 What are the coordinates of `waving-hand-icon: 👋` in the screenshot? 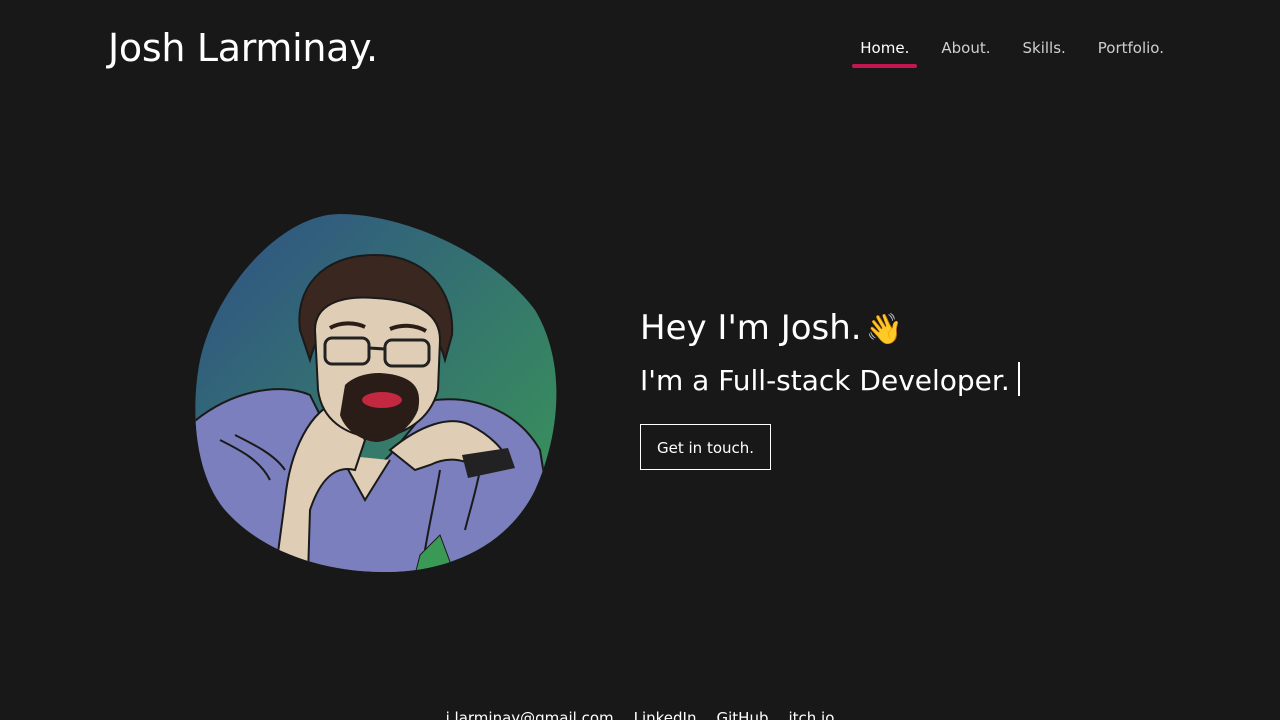 It's located at (884, 329).